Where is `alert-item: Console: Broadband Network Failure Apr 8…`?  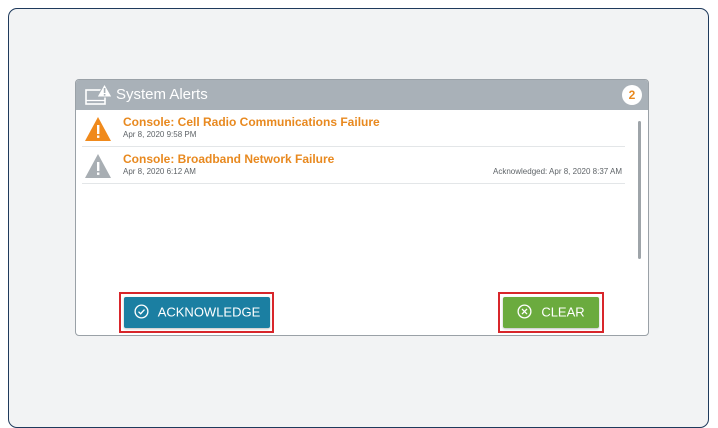
alert-item: Console: Broadband Network Failure Apr 8… is located at coordinates (353, 165).